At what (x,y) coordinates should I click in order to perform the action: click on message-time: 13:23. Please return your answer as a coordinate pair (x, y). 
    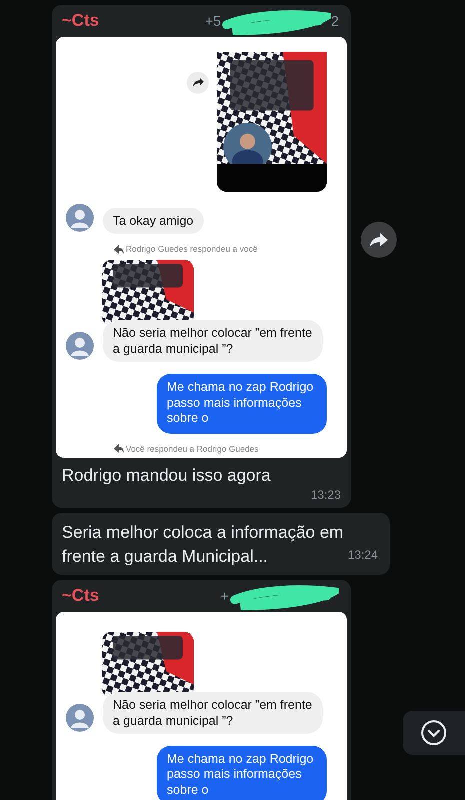
    Looking at the image, I should click on (325, 495).